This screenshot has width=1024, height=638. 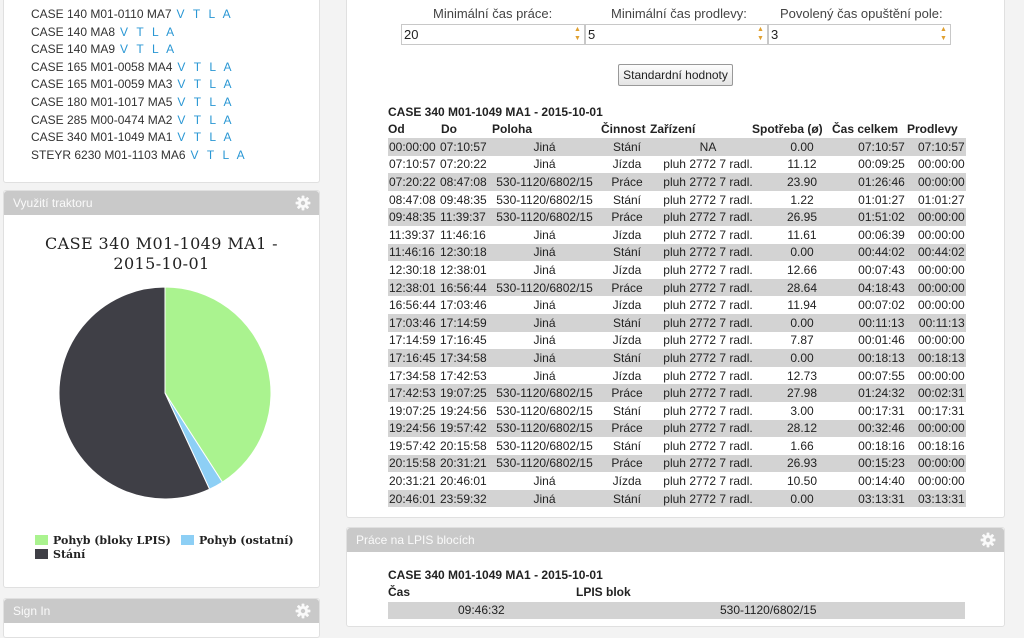 What do you see at coordinates (881, 217) in the screenshot?
I see `cell-cas-celkem: 01:51:02` at bounding box center [881, 217].